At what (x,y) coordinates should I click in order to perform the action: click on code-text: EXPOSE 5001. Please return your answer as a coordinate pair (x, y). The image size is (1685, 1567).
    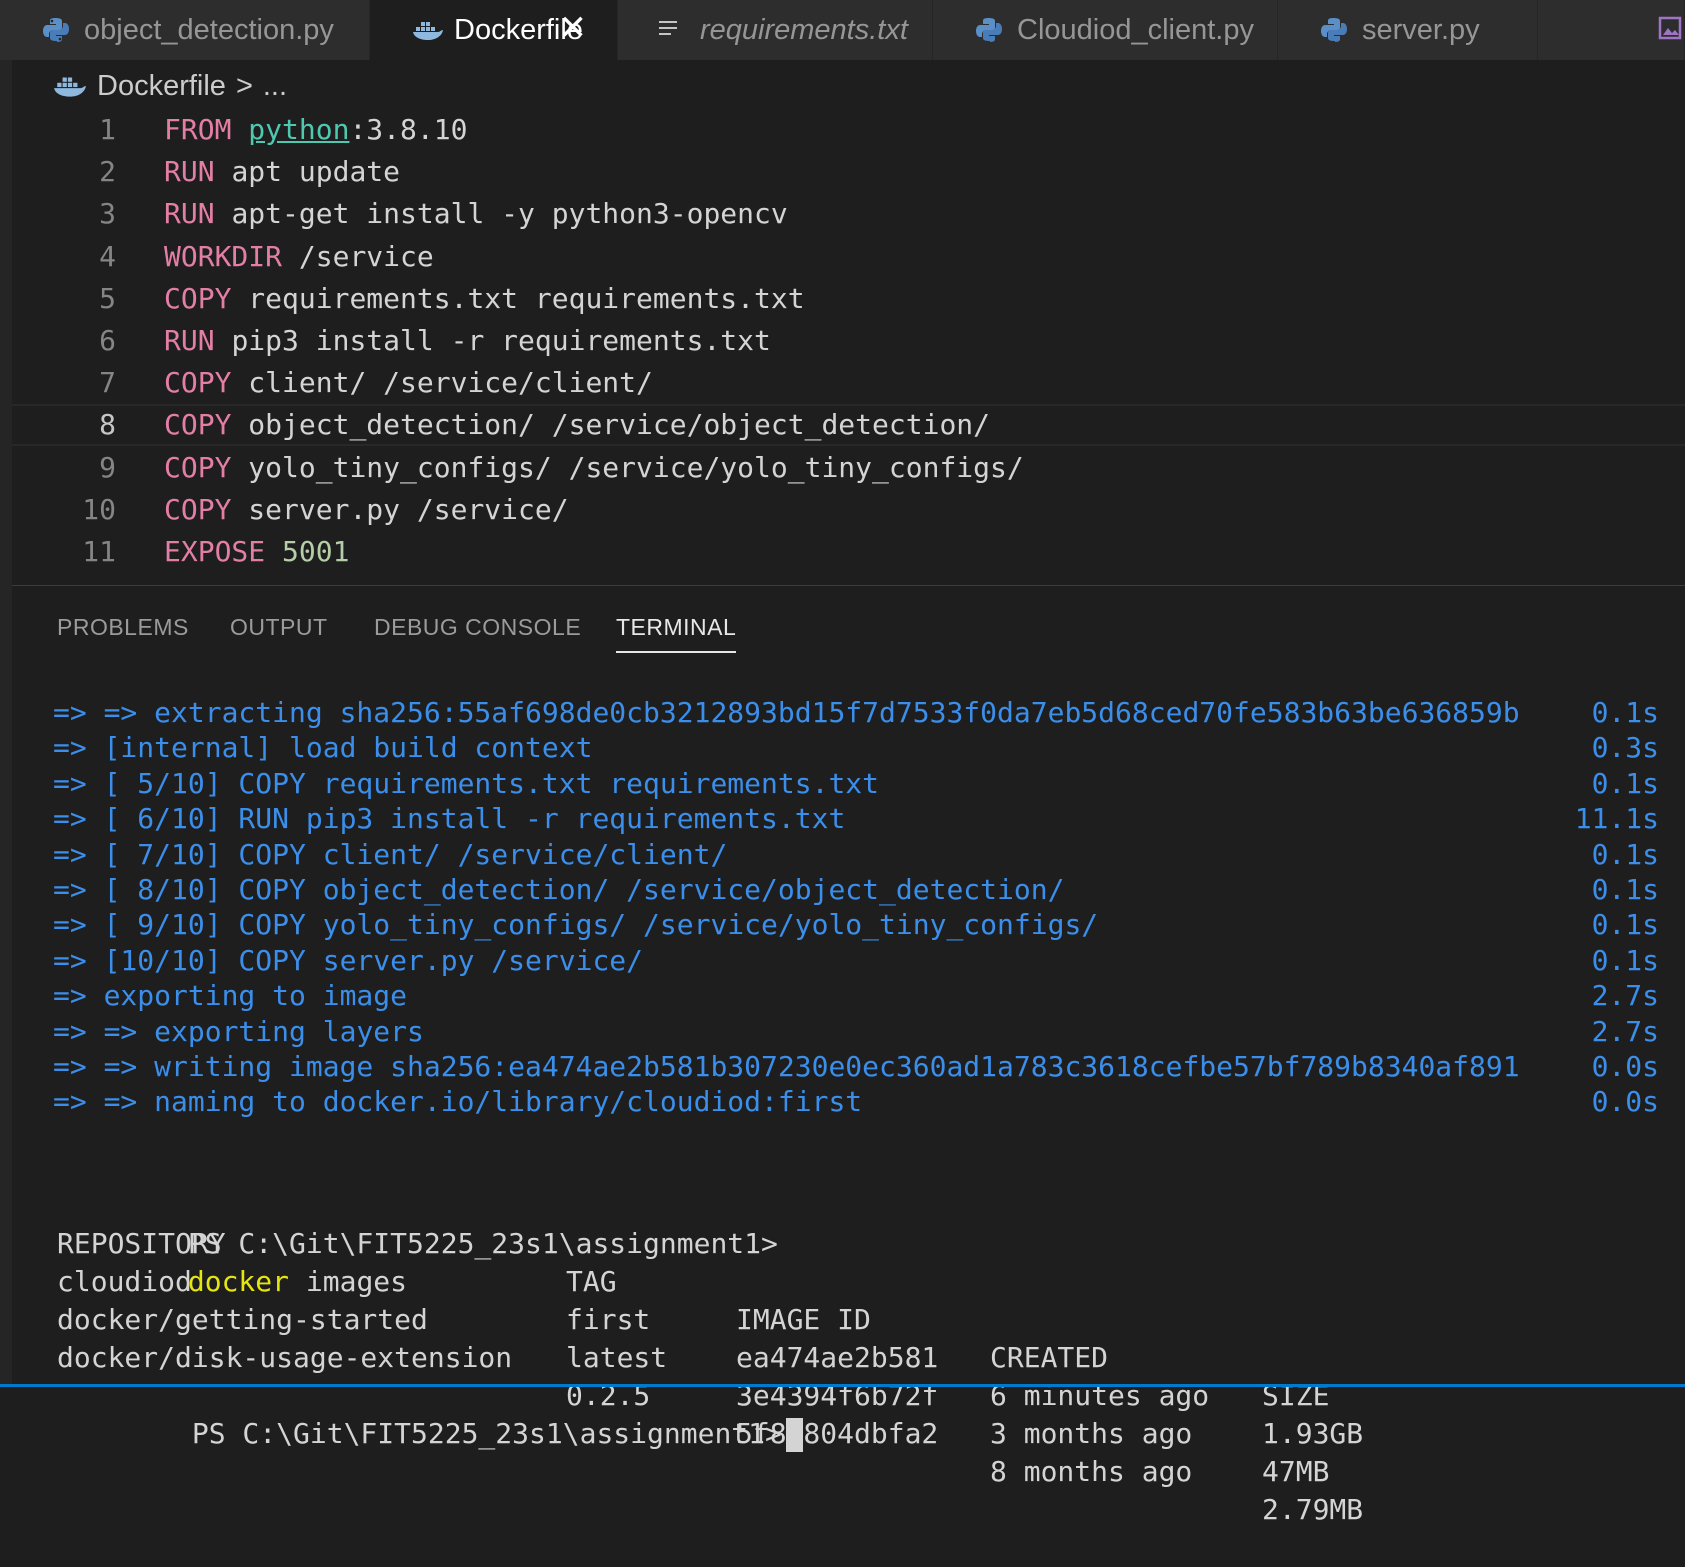
    Looking at the image, I should click on (256, 552).